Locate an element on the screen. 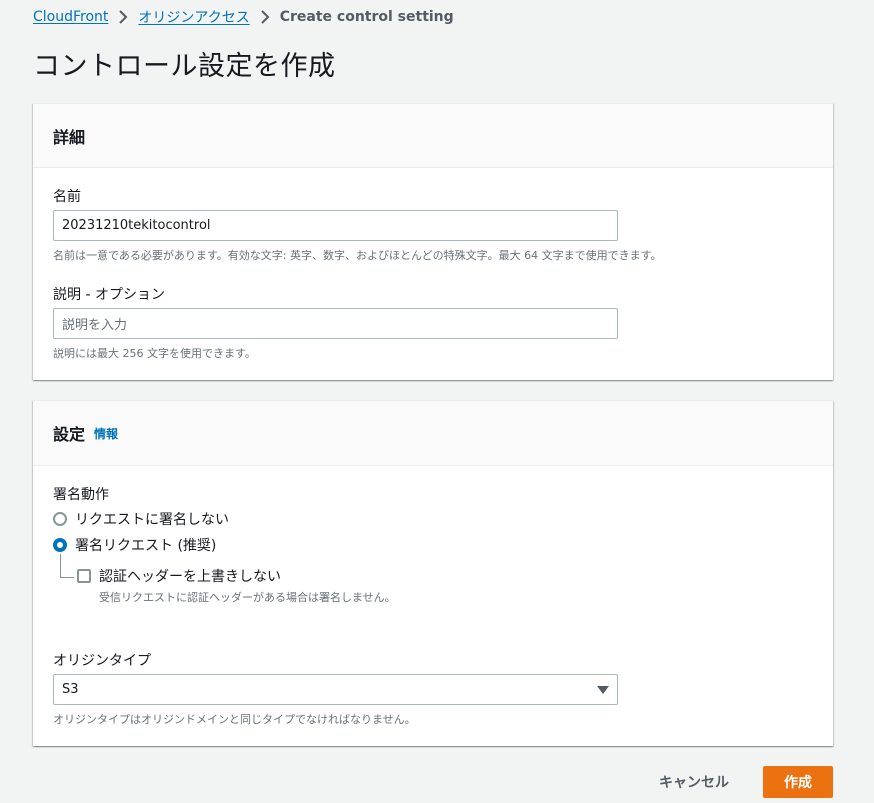 This screenshot has height=803, width=874. cancel-button: キャンセル is located at coordinates (694, 782).